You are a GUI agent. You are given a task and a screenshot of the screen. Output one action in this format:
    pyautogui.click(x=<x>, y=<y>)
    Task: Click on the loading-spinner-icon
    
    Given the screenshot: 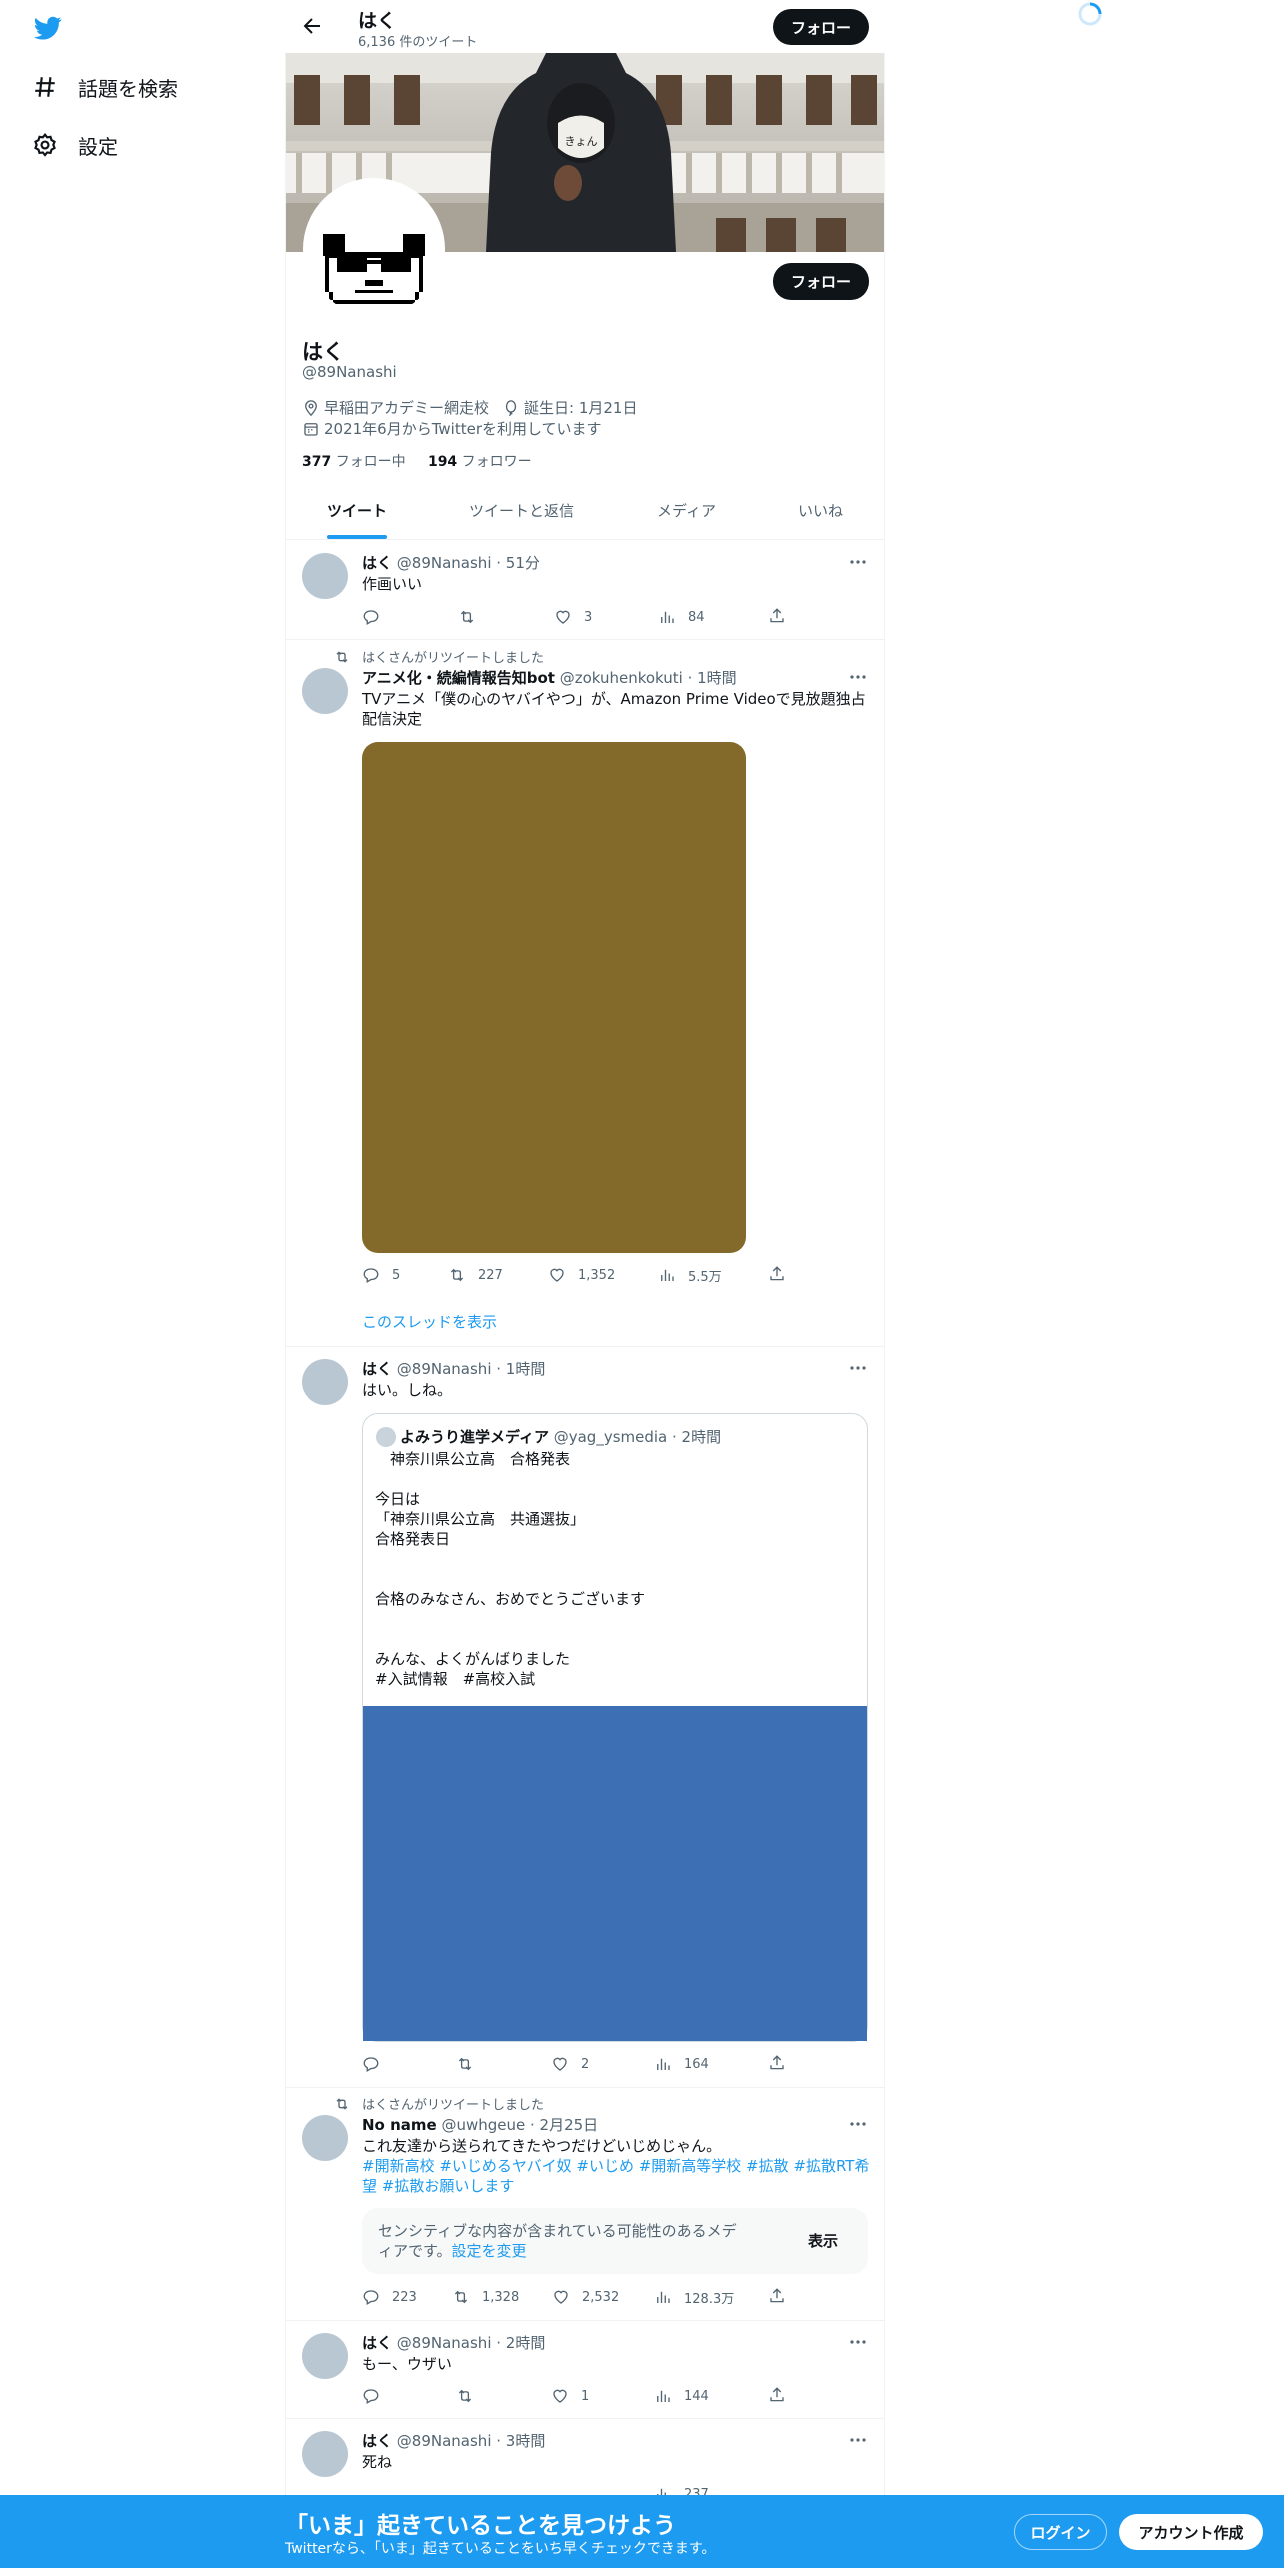 What is the action you would take?
    pyautogui.click(x=1090, y=14)
    